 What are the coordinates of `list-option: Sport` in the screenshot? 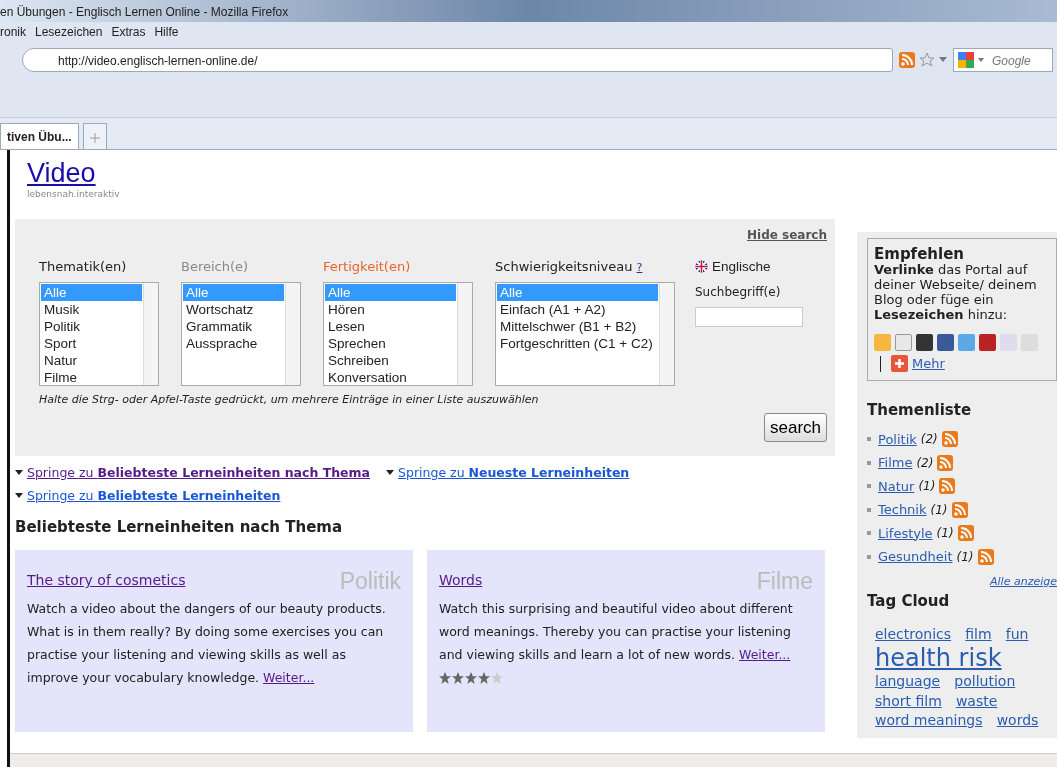 It's located at (91, 343).